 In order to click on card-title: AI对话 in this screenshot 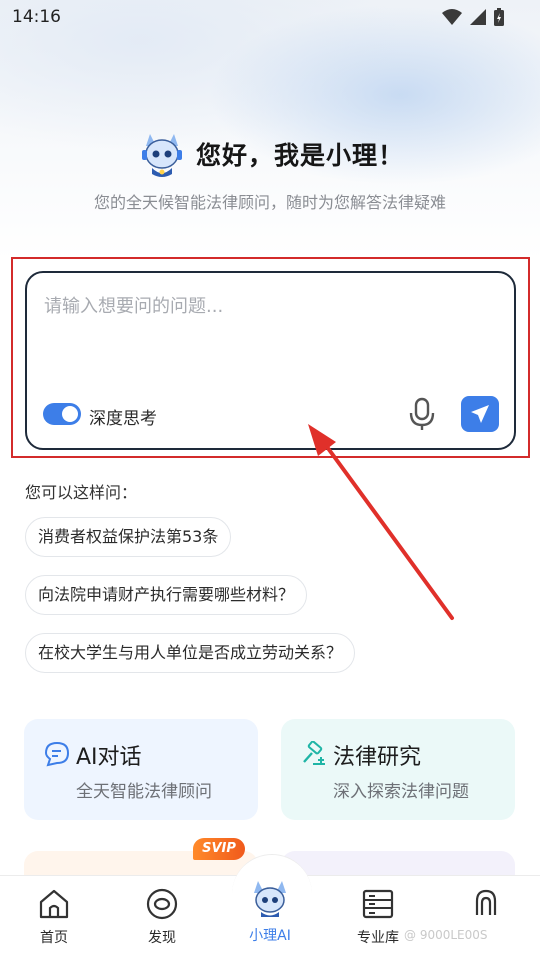, I will do `click(109, 757)`.